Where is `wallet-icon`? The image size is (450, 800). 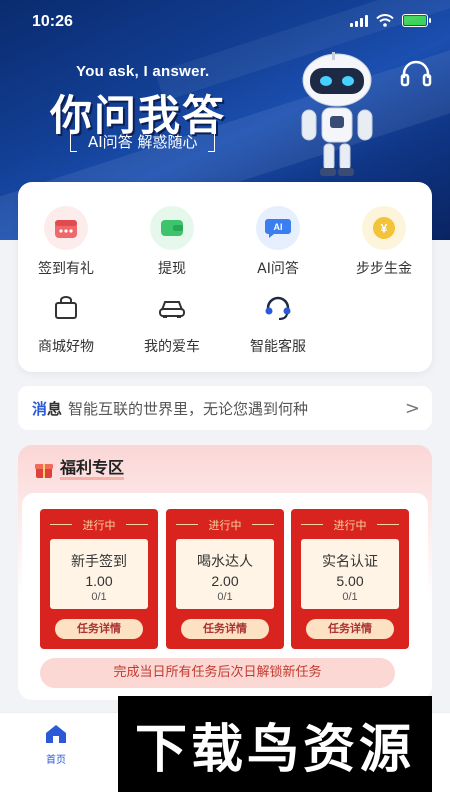 wallet-icon is located at coordinates (172, 228).